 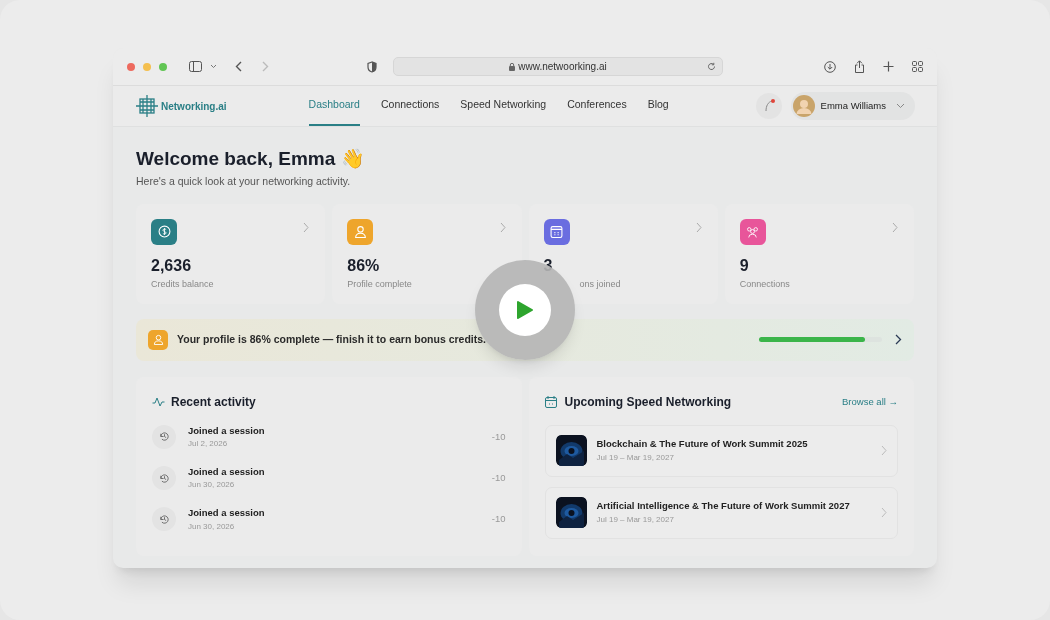 What do you see at coordinates (503, 106) in the screenshot?
I see `nav-tab: Speed Networking` at bounding box center [503, 106].